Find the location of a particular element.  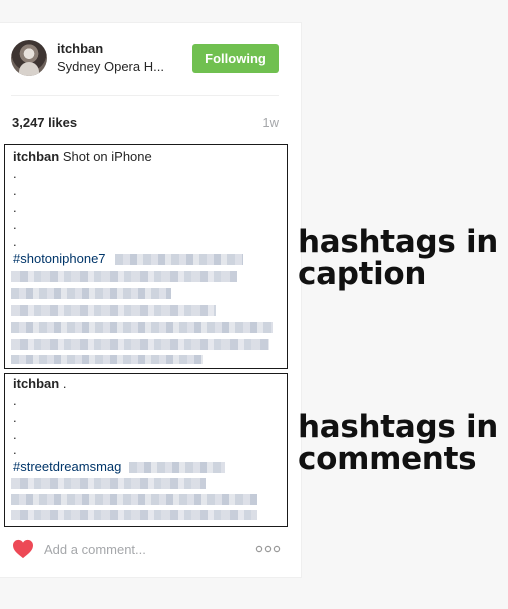

more-options-icon is located at coordinates (268, 549).